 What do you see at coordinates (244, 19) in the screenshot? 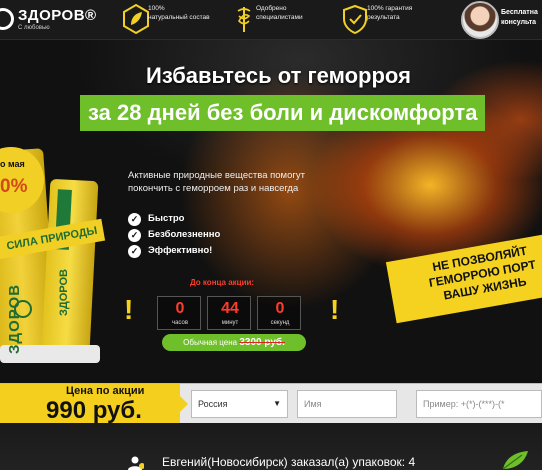
I see `caduceus-icon` at bounding box center [244, 19].